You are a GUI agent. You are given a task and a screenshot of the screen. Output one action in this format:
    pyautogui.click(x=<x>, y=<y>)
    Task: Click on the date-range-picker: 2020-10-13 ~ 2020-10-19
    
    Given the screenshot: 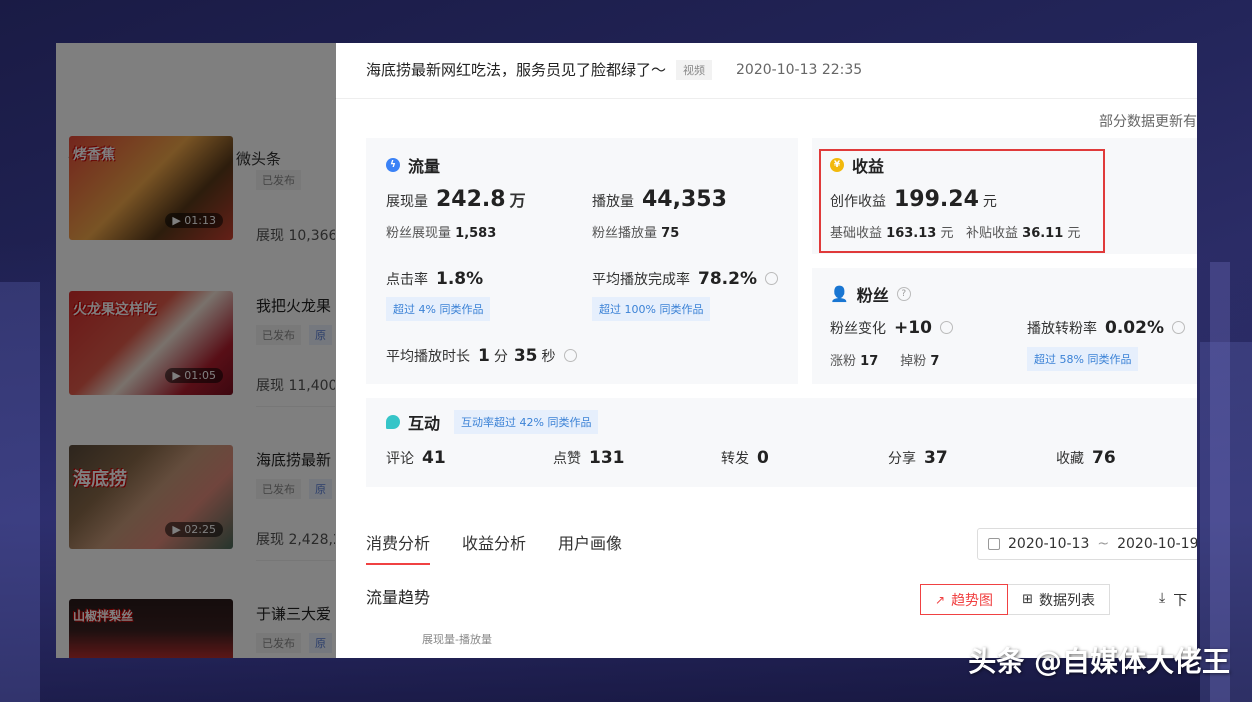 What is the action you would take?
    pyautogui.click(x=1087, y=544)
    